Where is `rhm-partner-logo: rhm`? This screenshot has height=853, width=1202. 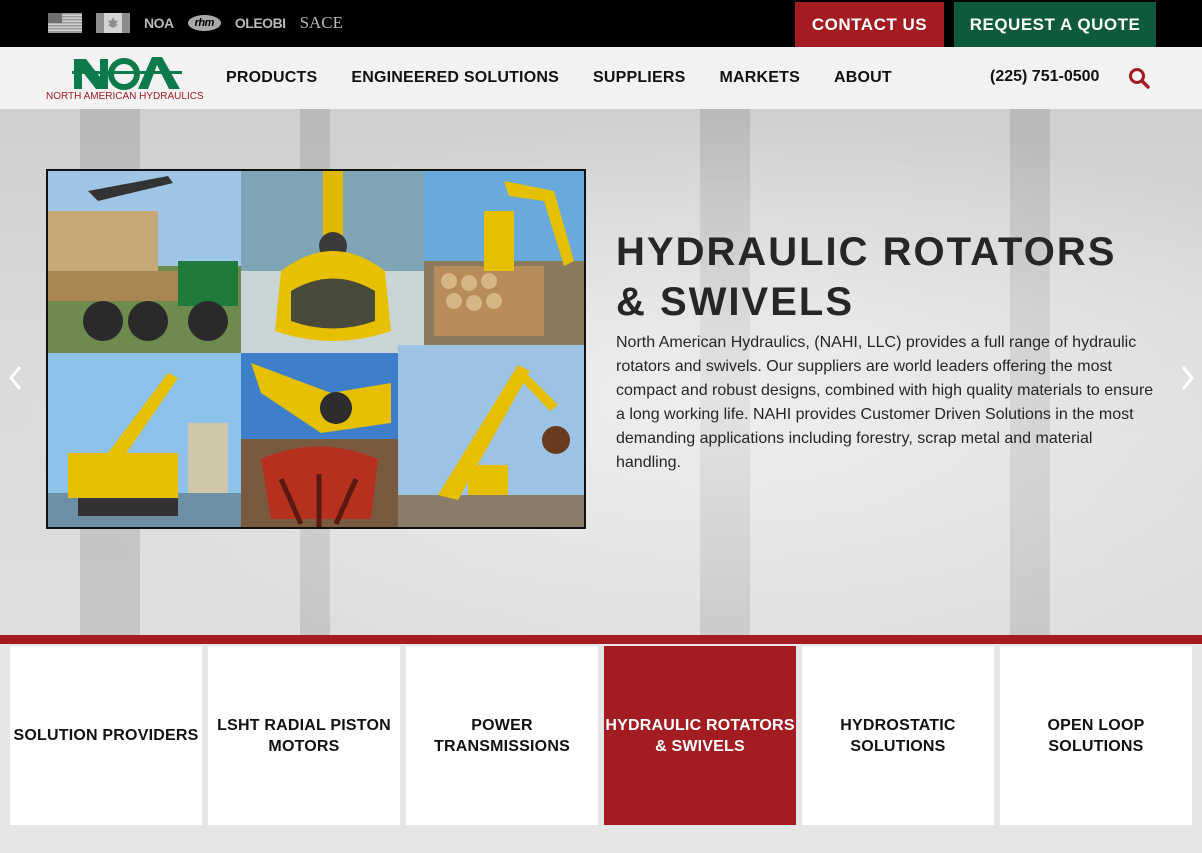 rhm-partner-logo: rhm is located at coordinates (204, 23).